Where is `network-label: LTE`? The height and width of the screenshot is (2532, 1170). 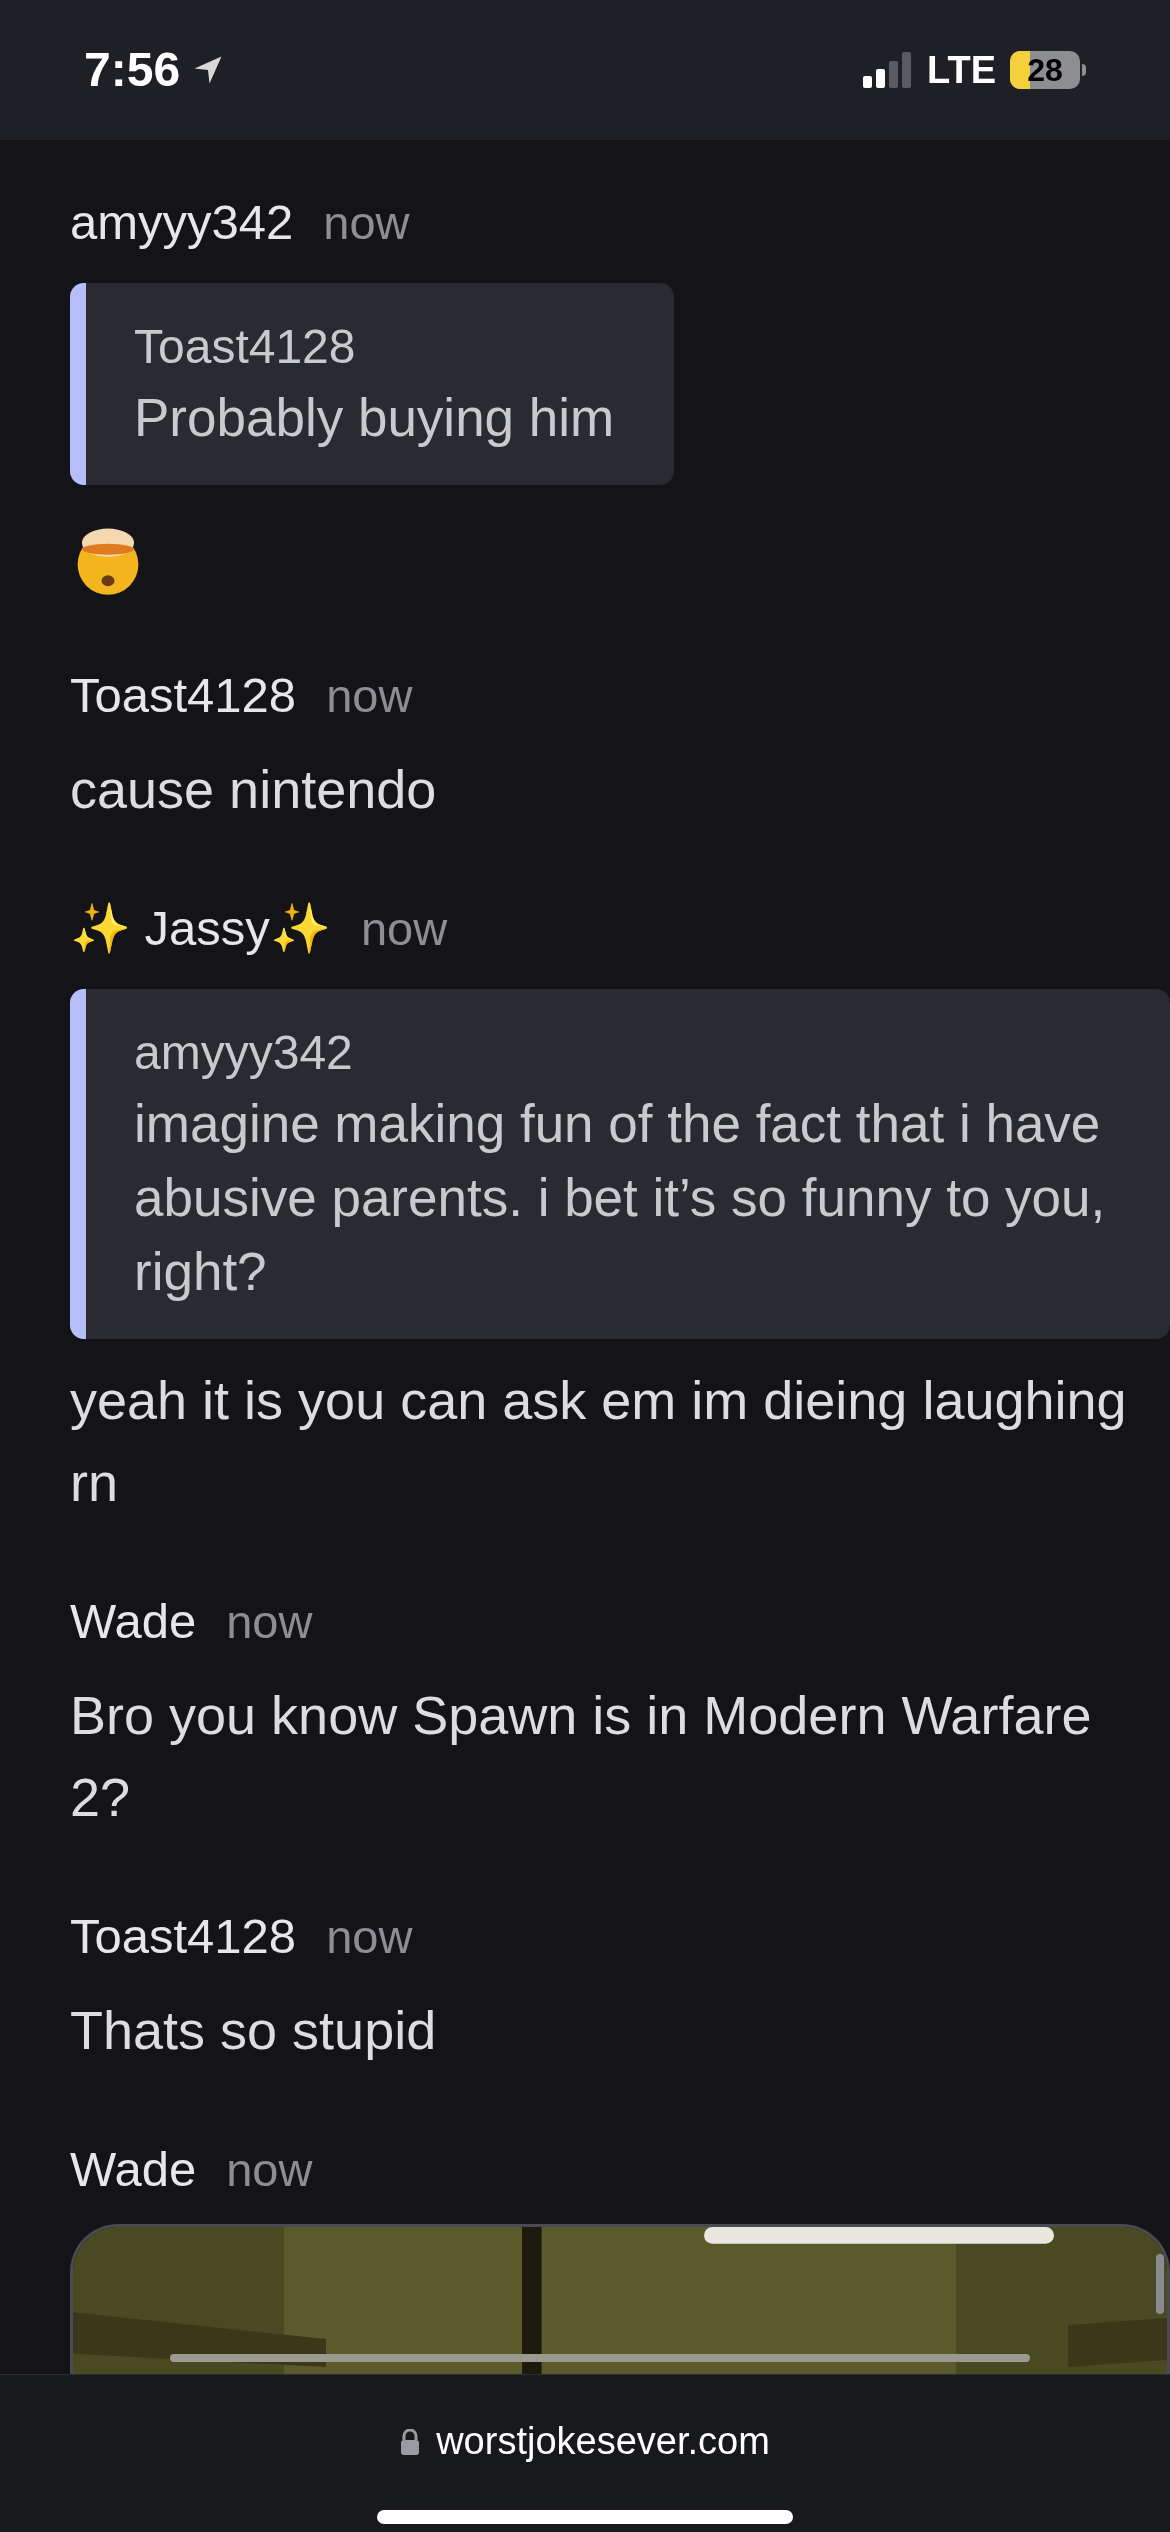
network-label: LTE is located at coordinates (961, 70).